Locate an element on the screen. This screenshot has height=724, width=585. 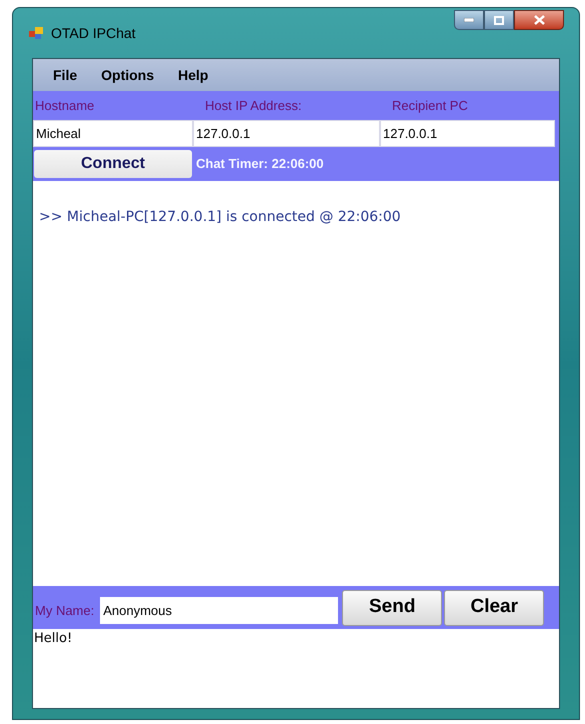
name-label: My Name: is located at coordinates (64, 611).